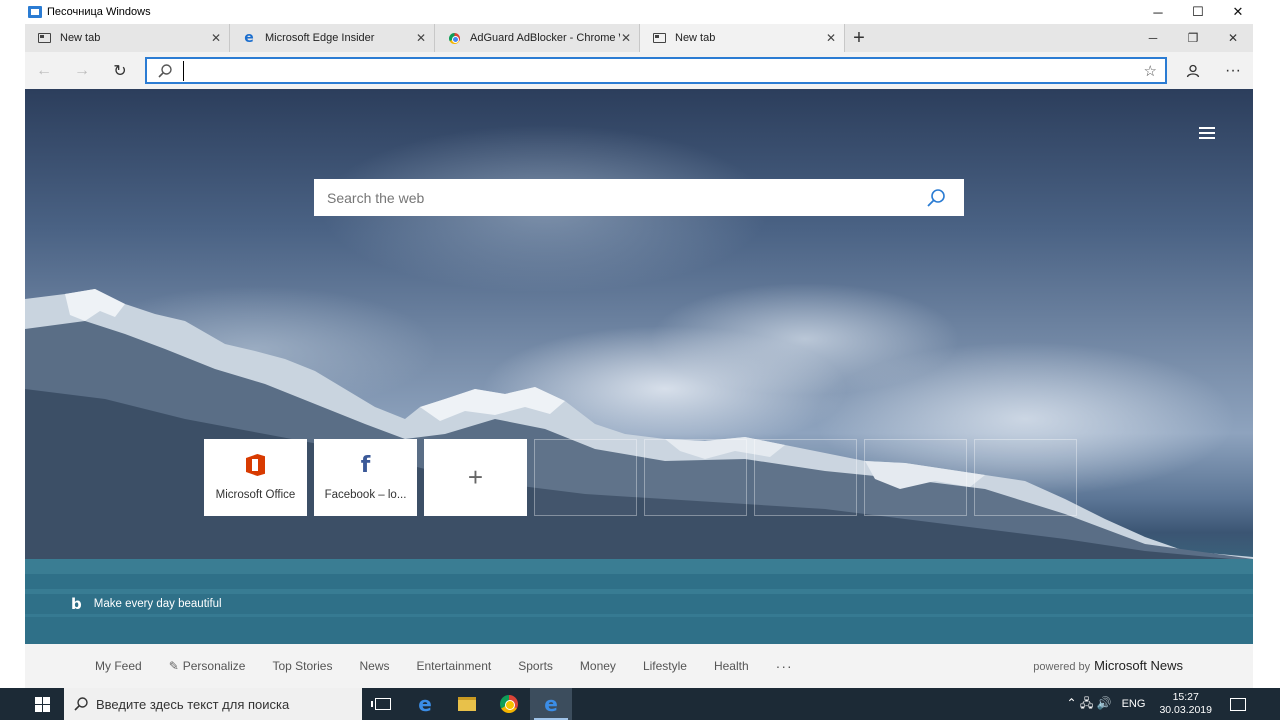 Image resolution: width=1280 pixels, height=720 pixels. What do you see at coordinates (44, 70) in the screenshot?
I see `back-button: ←` at bounding box center [44, 70].